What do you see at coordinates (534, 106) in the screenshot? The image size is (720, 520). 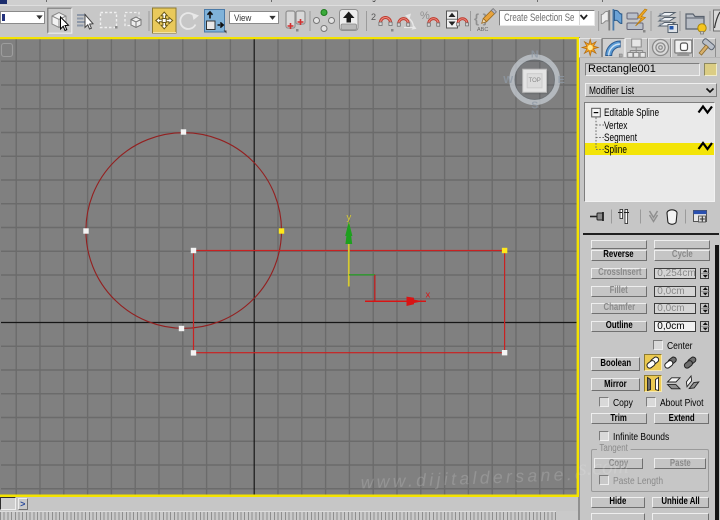 I see `svg-text: S` at bounding box center [534, 106].